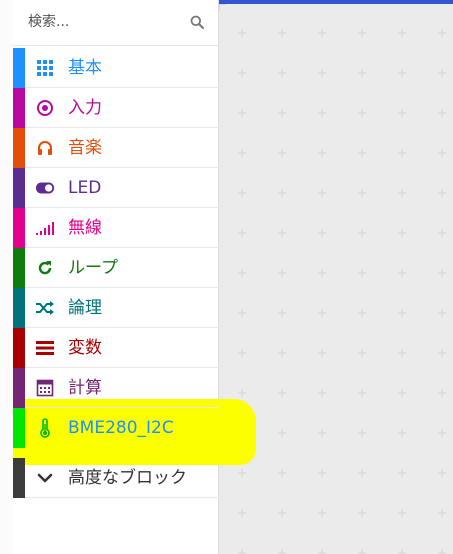 The width and height of the screenshot is (453, 554). Describe the element at coordinates (45, 188) in the screenshot. I see `toggle-icon` at that location.